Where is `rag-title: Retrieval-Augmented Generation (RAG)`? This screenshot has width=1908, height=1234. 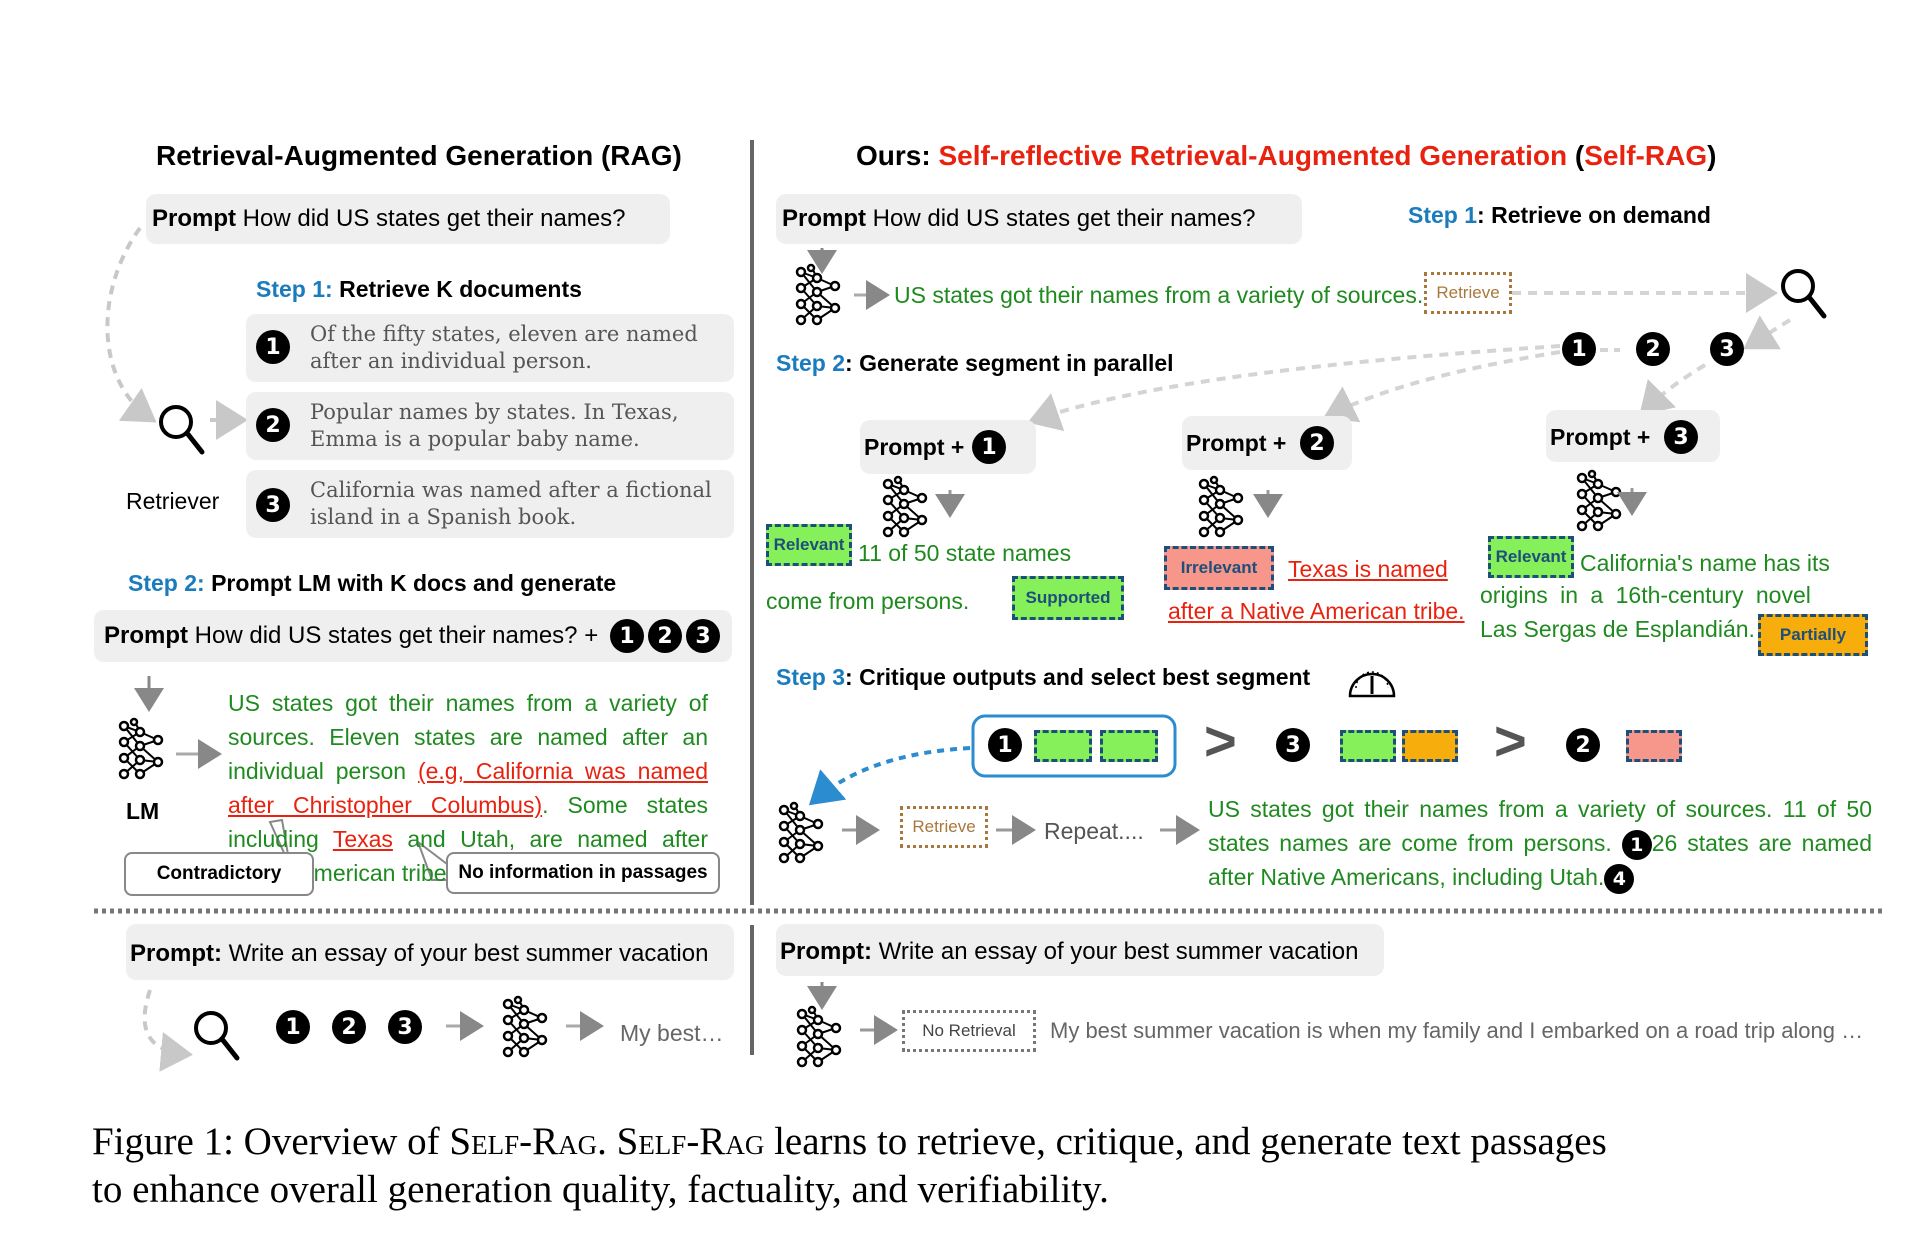
rag-title: Retrieval-Augmented Generation (RAG) is located at coordinates (419, 155).